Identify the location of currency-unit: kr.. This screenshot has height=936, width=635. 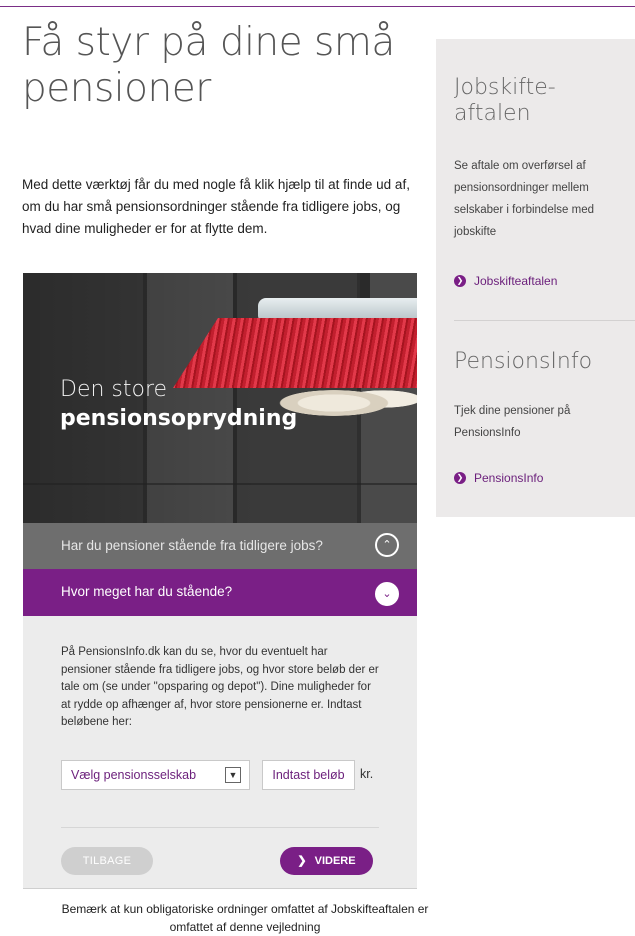
(367, 774).